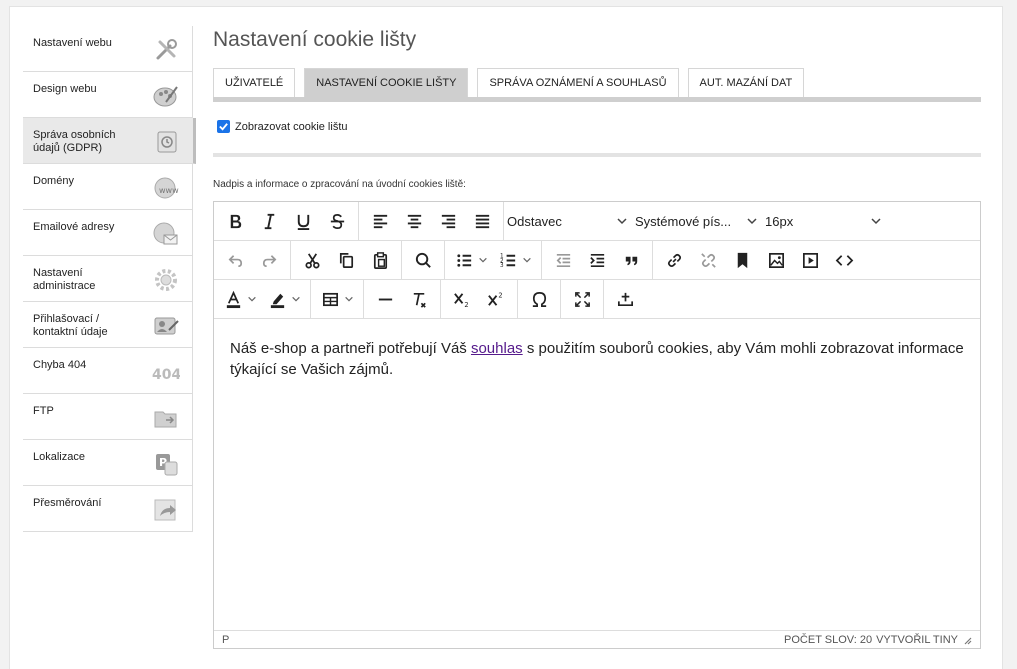  What do you see at coordinates (166, 280) in the screenshot?
I see `gear-icon` at bounding box center [166, 280].